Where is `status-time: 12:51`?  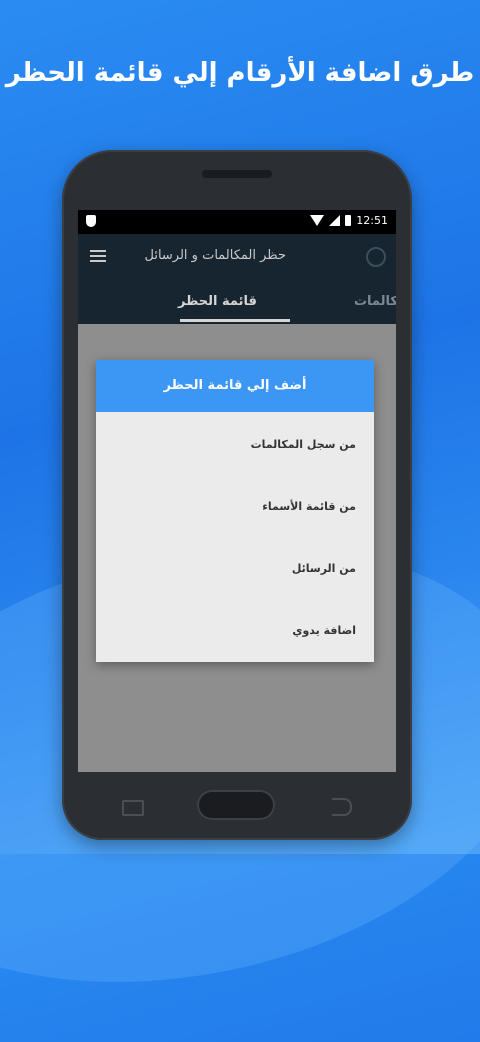
status-time: 12:51 is located at coordinates (372, 220).